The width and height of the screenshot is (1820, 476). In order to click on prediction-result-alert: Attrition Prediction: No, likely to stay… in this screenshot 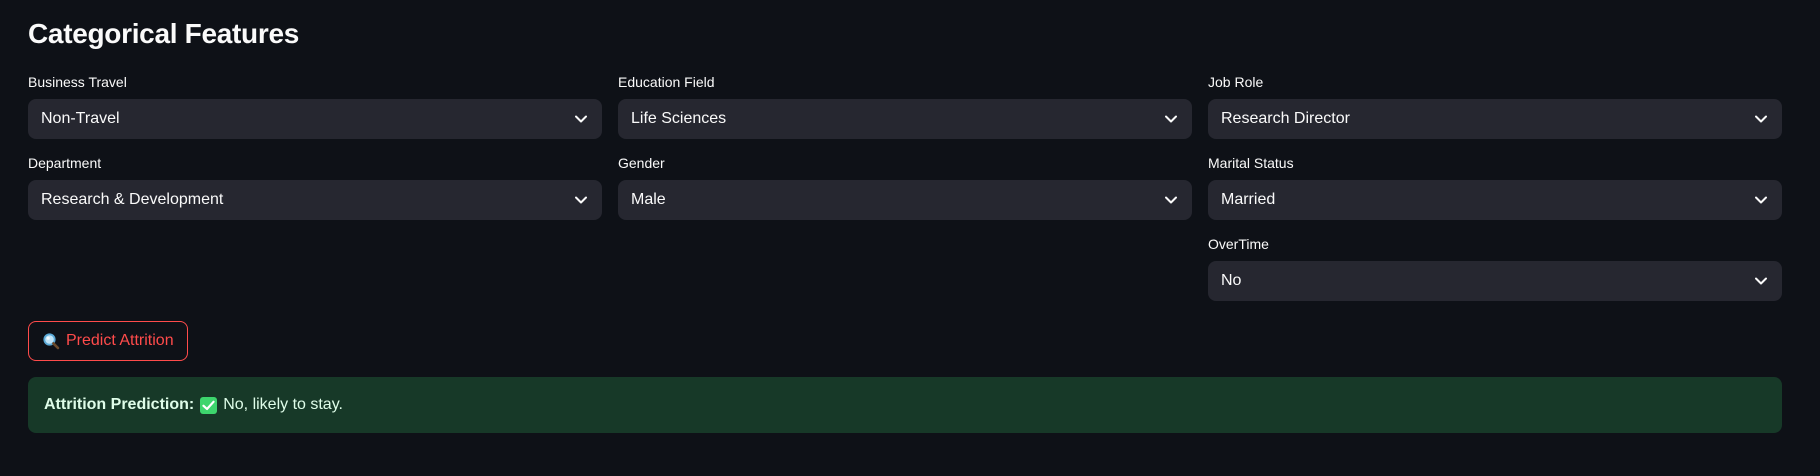, I will do `click(905, 405)`.